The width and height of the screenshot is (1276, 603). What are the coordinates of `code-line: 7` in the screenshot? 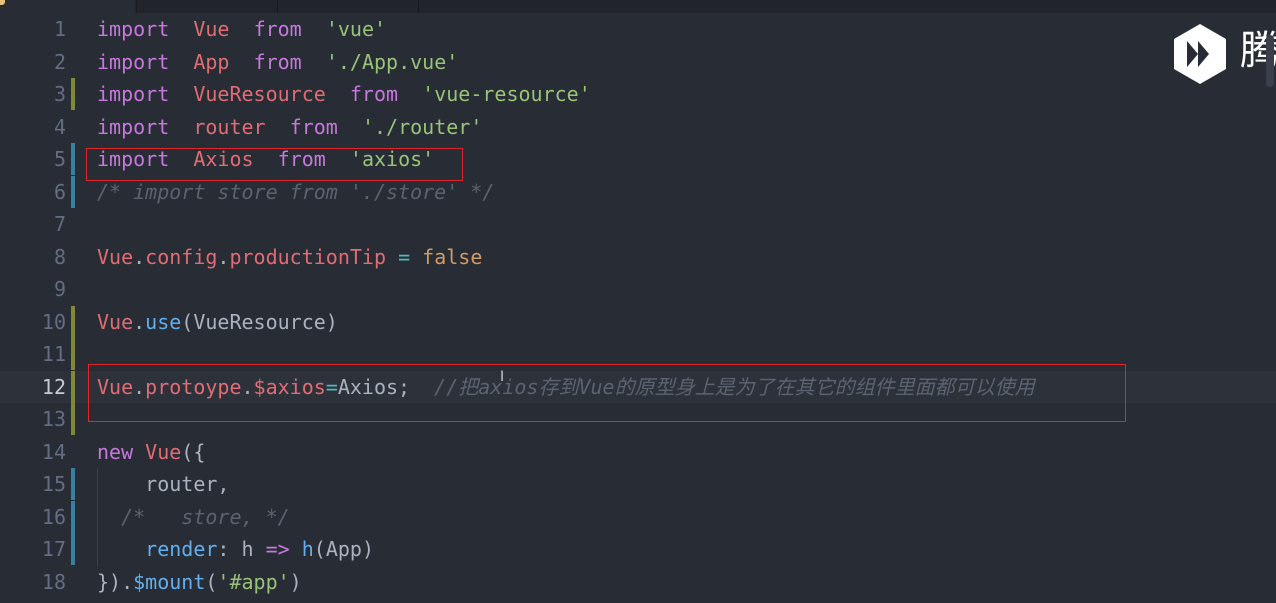 It's located at (638, 224).